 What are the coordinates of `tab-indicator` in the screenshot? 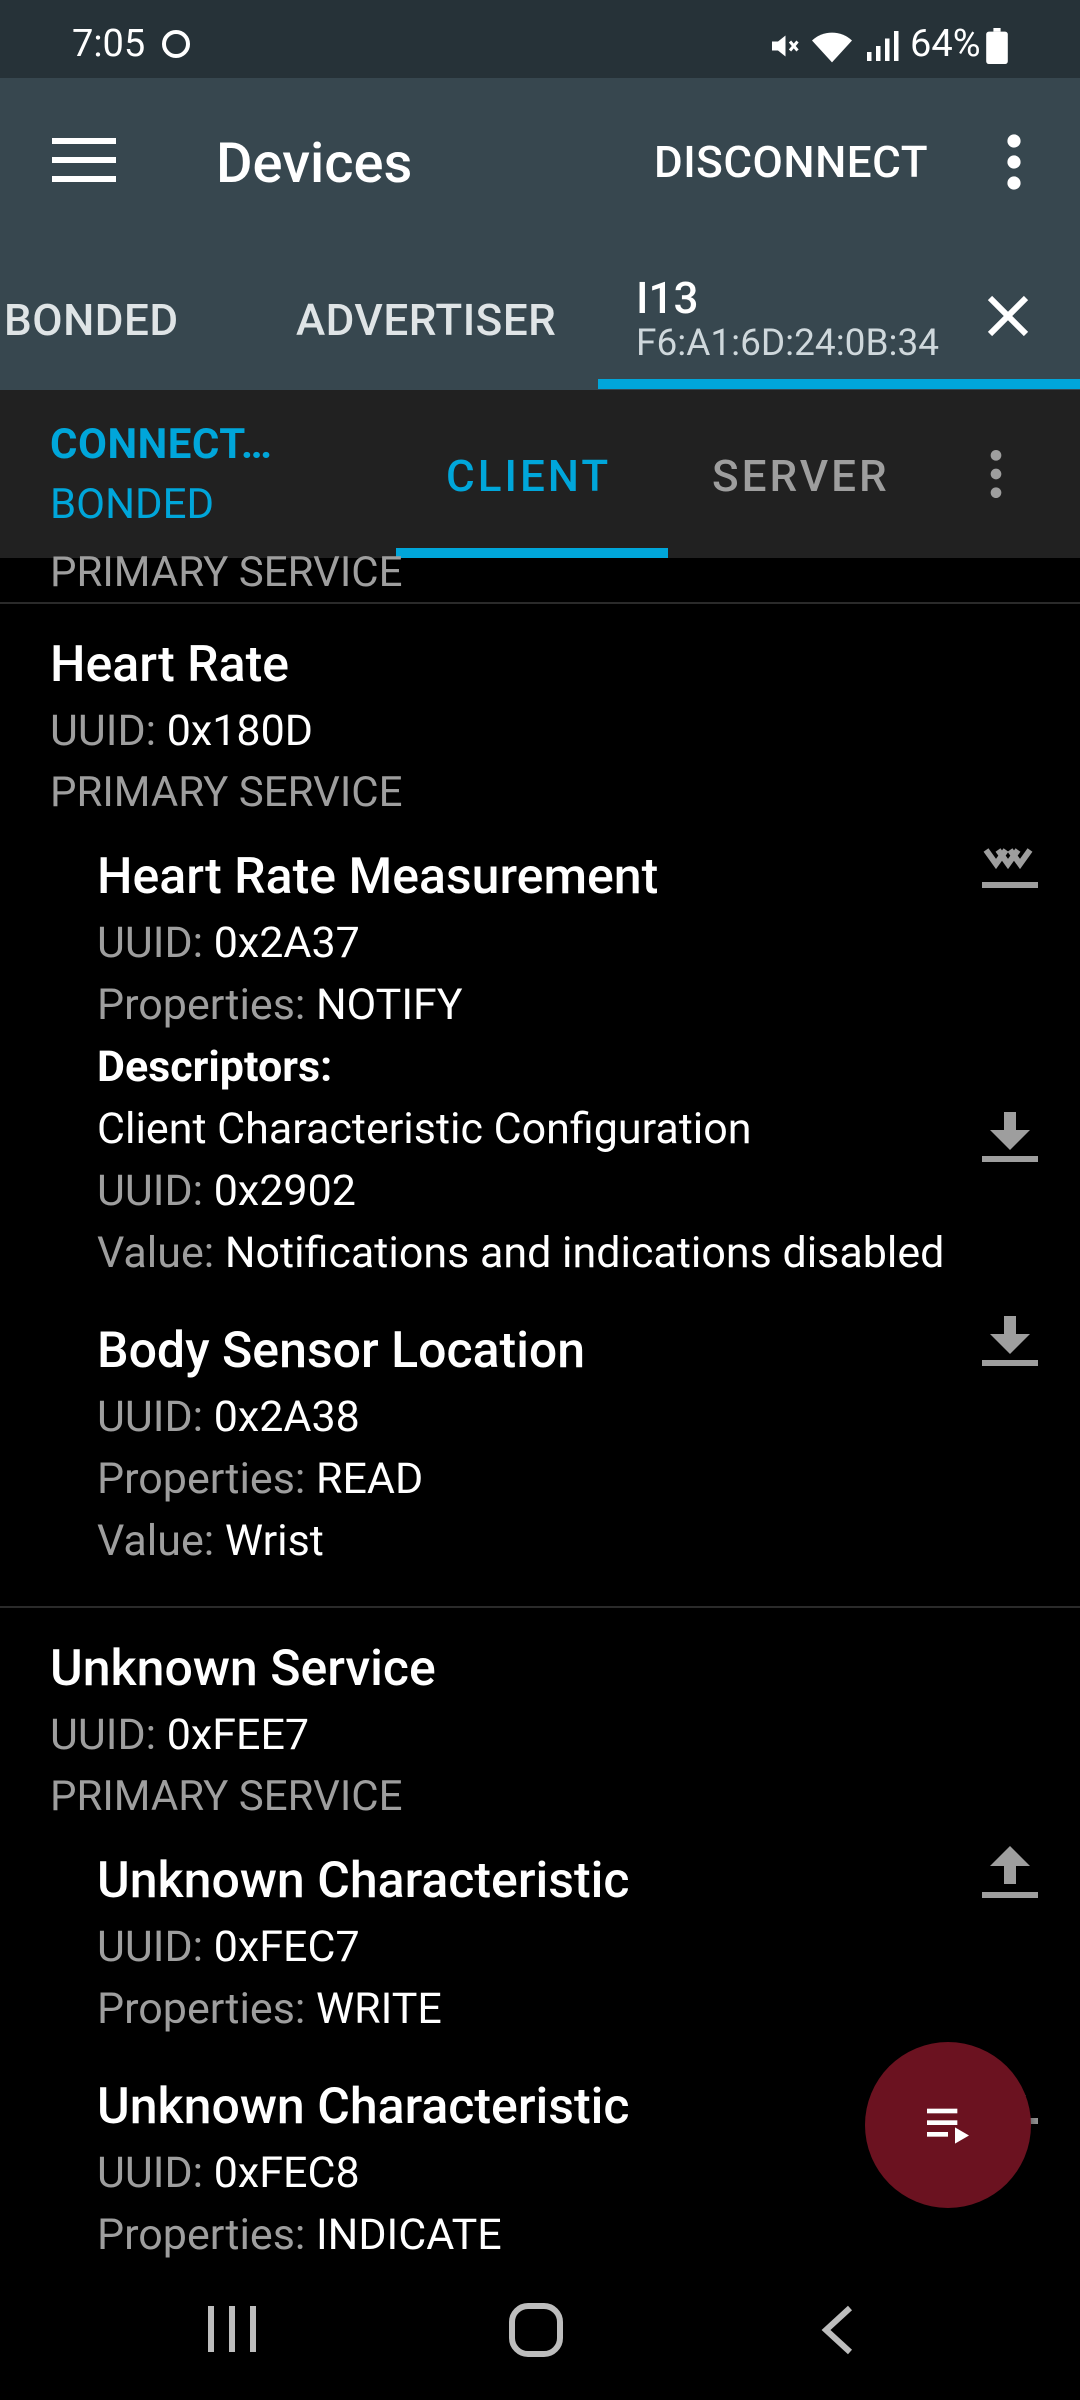 It's located at (839, 384).